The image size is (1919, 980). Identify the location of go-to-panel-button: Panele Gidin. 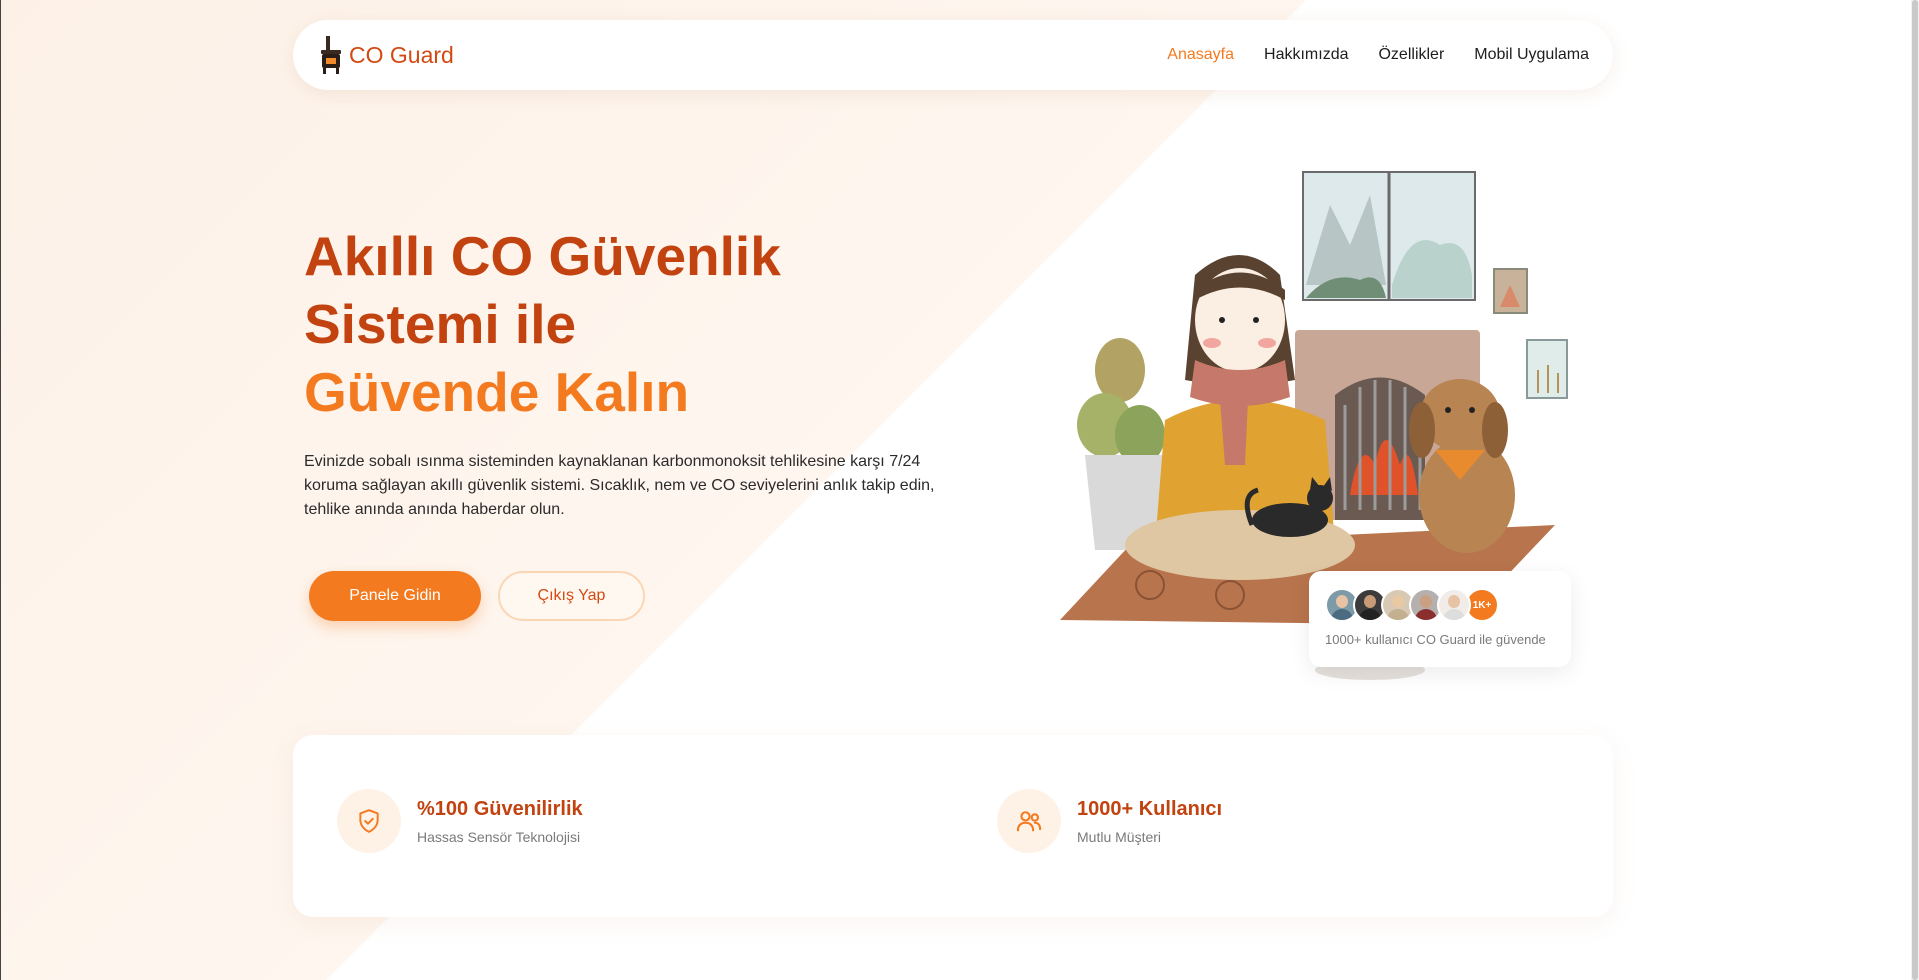
(395, 596).